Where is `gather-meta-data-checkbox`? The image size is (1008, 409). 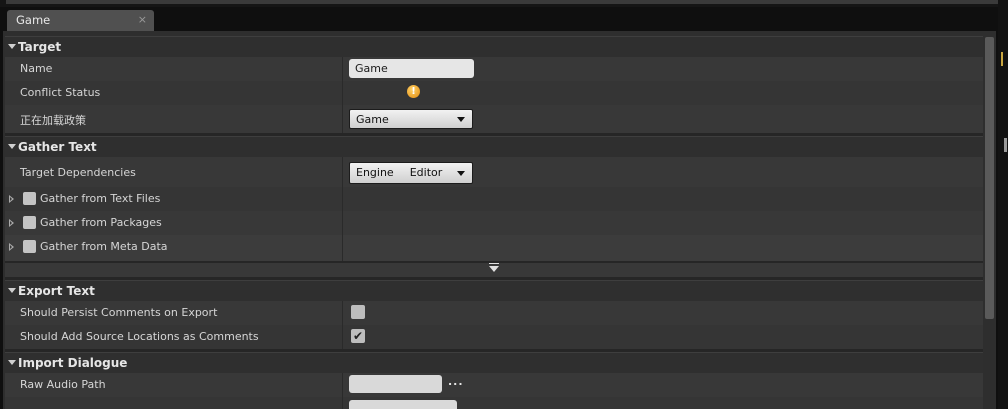
gather-meta-data-checkbox is located at coordinates (29, 246).